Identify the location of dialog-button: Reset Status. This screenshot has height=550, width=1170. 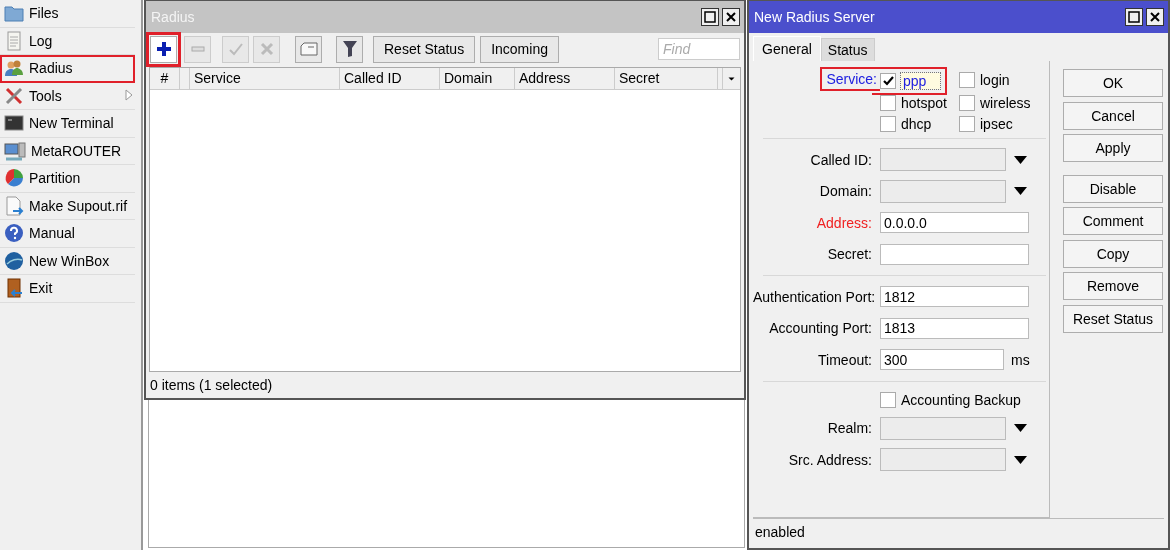
(1113, 318).